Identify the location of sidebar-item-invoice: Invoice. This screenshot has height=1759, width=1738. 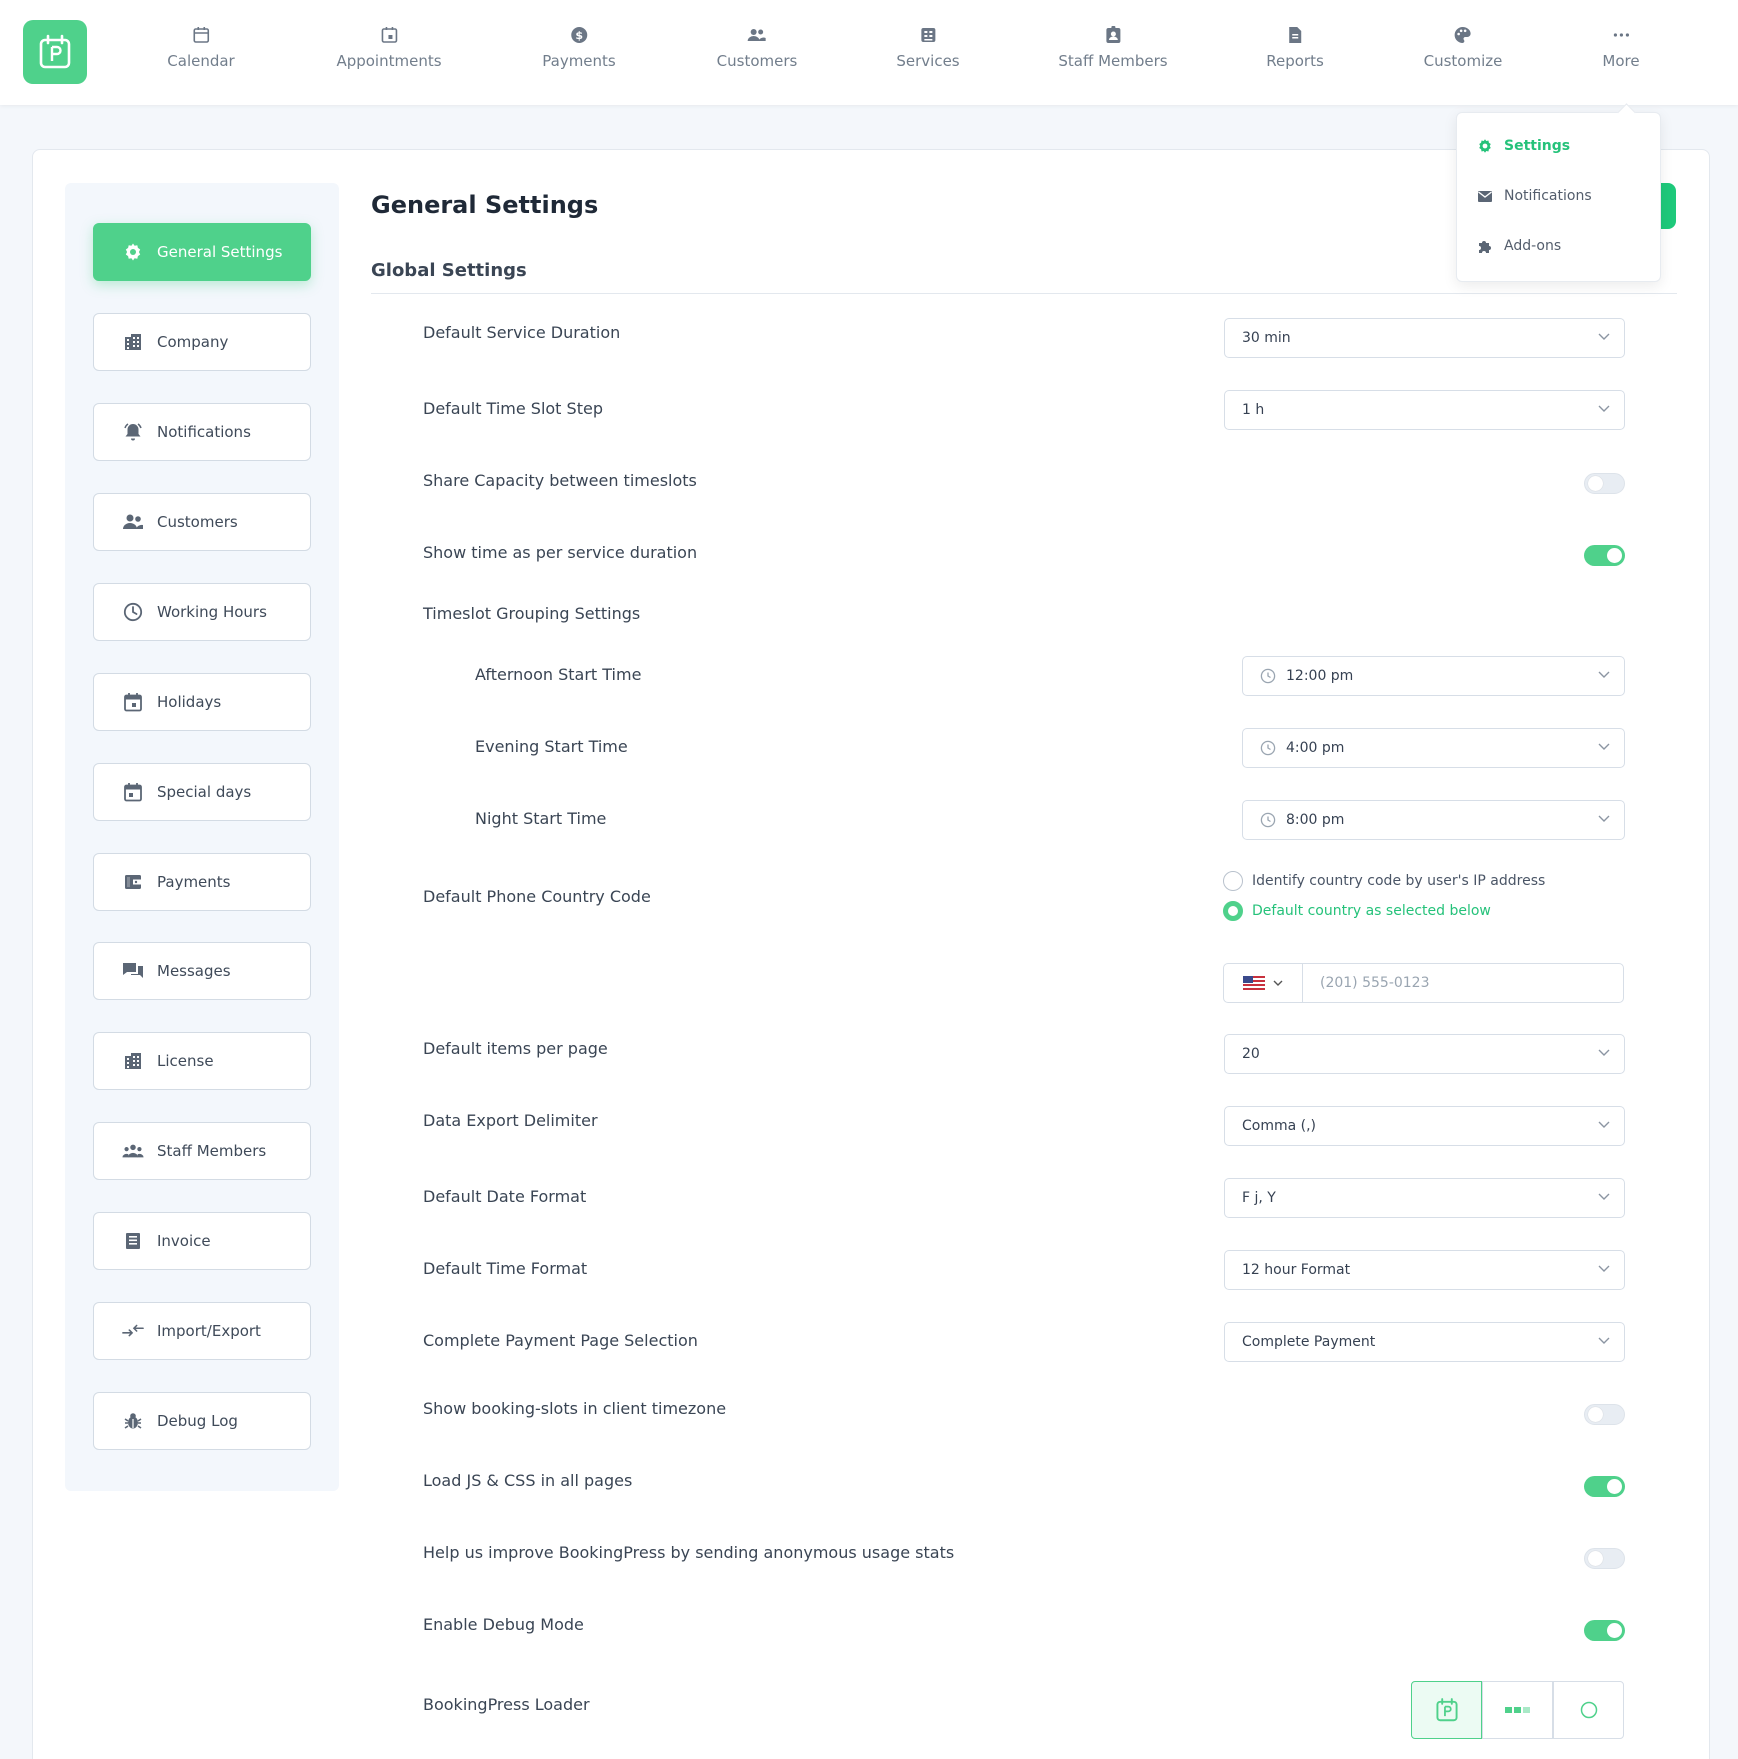
(202, 1241).